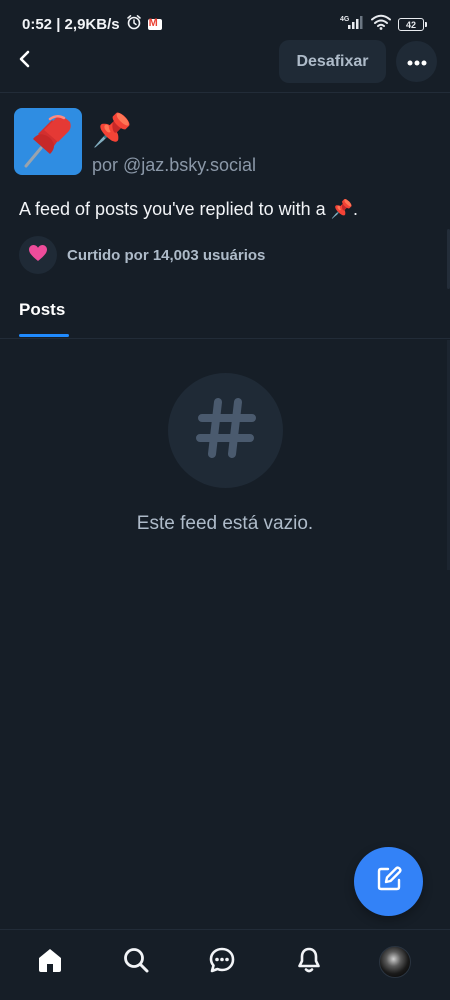  Describe the element at coordinates (71, 24) in the screenshot. I see `status-time-speed: 0:52 | 2,9KB/s` at that location.